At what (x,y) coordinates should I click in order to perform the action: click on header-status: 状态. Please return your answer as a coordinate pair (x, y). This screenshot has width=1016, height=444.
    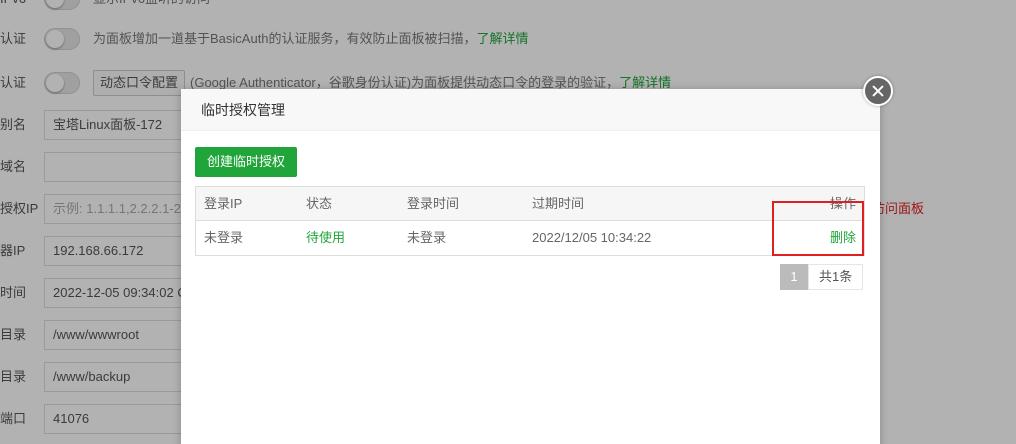
    Looking at the image, I should click on (319, 203).